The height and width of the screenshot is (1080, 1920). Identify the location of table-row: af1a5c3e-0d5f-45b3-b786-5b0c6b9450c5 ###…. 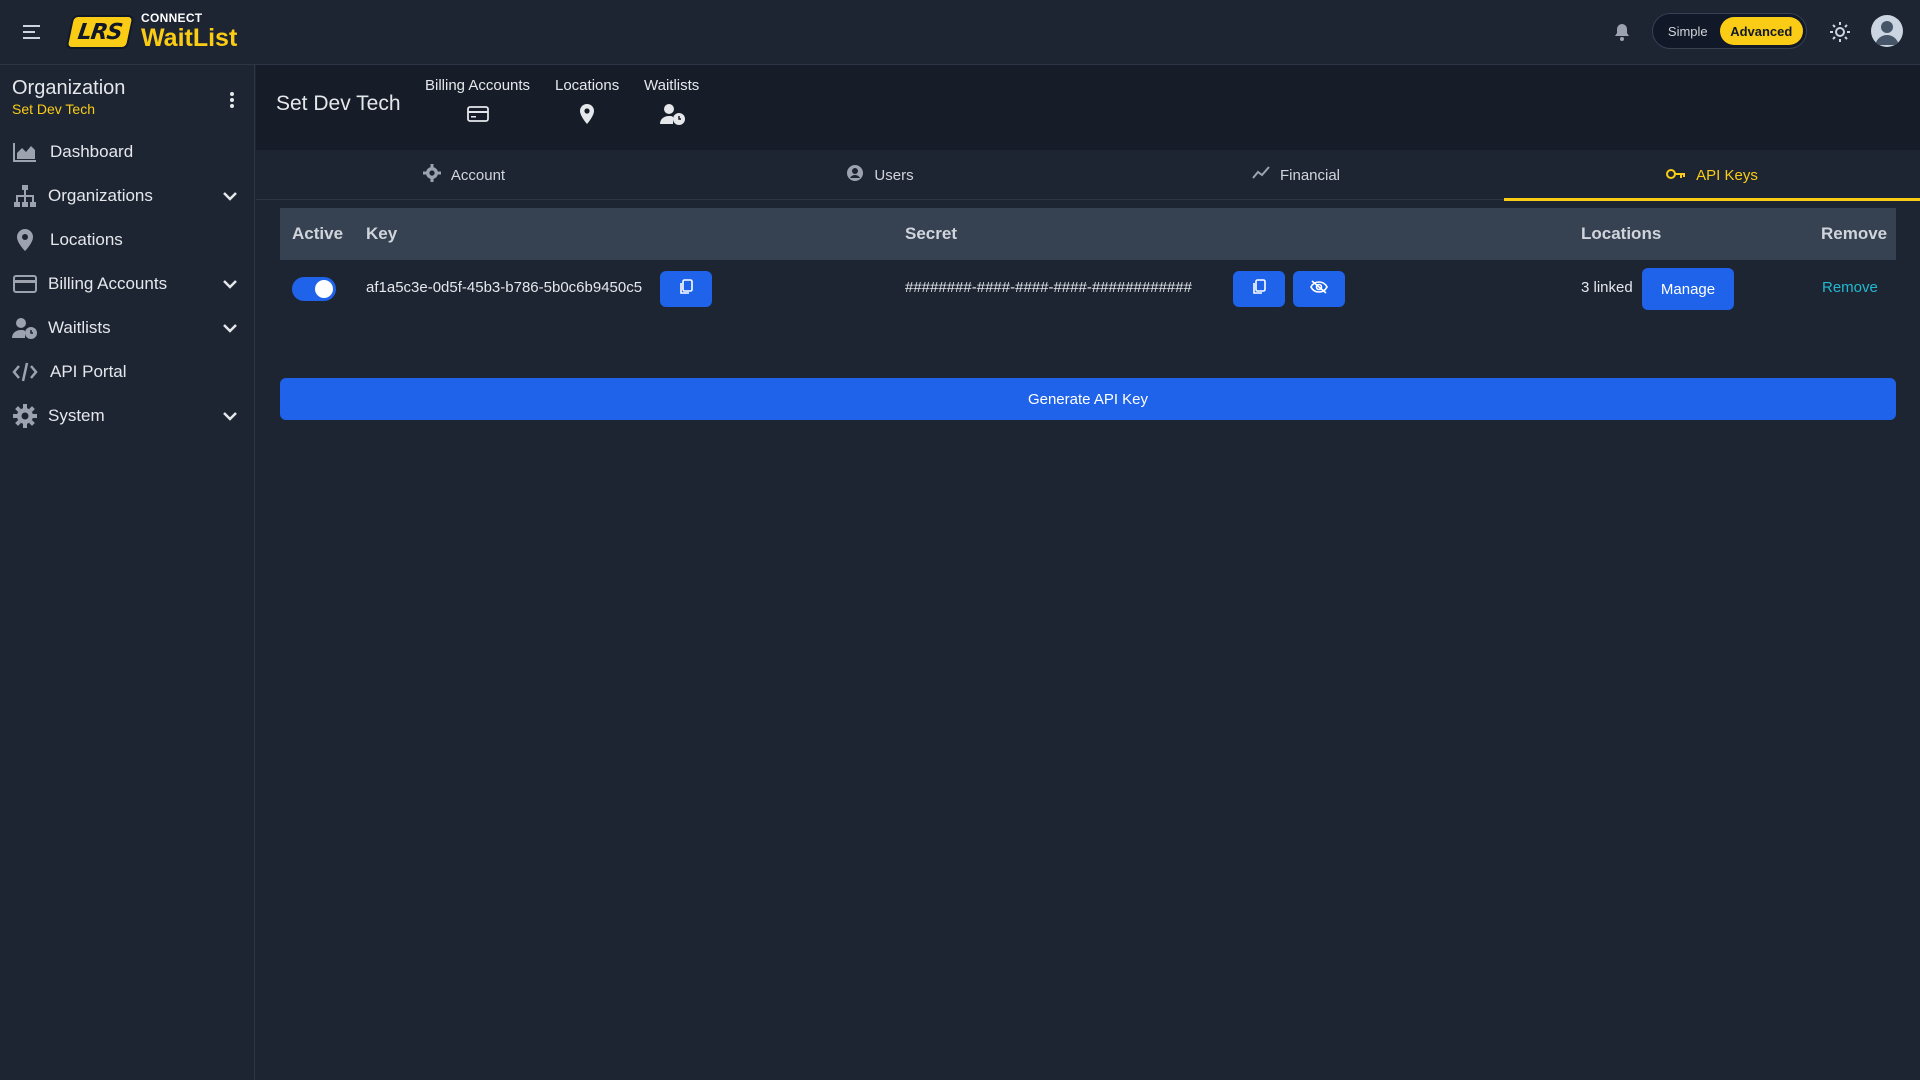
(1088, 288).